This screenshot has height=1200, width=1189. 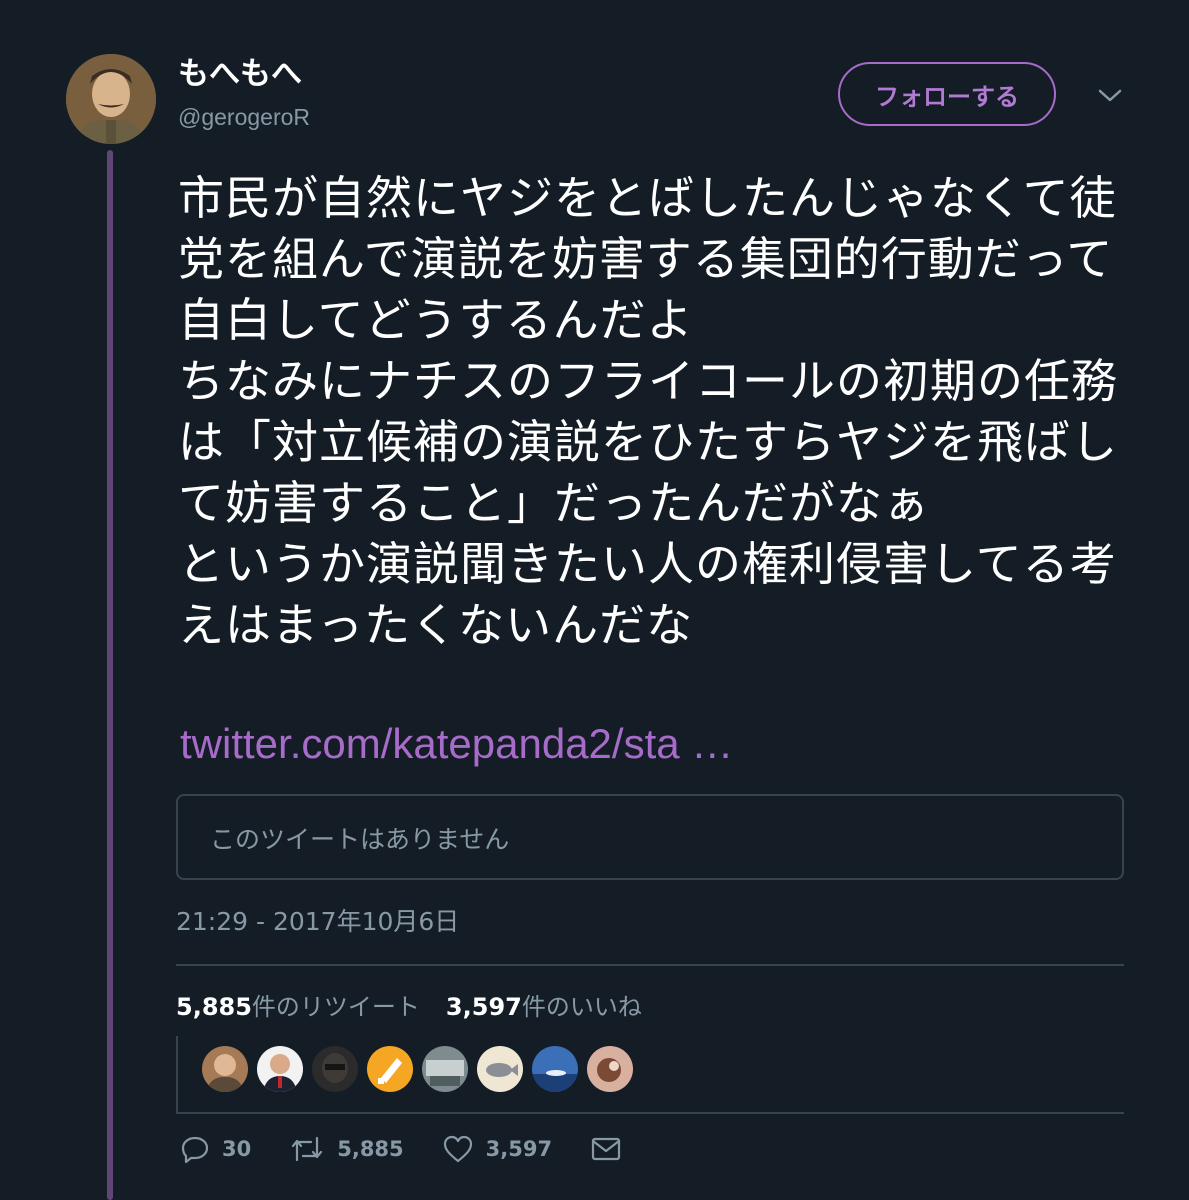 I want to click on retweet-stat: 5,885件のリツイート, so click(x=298, y=1007).